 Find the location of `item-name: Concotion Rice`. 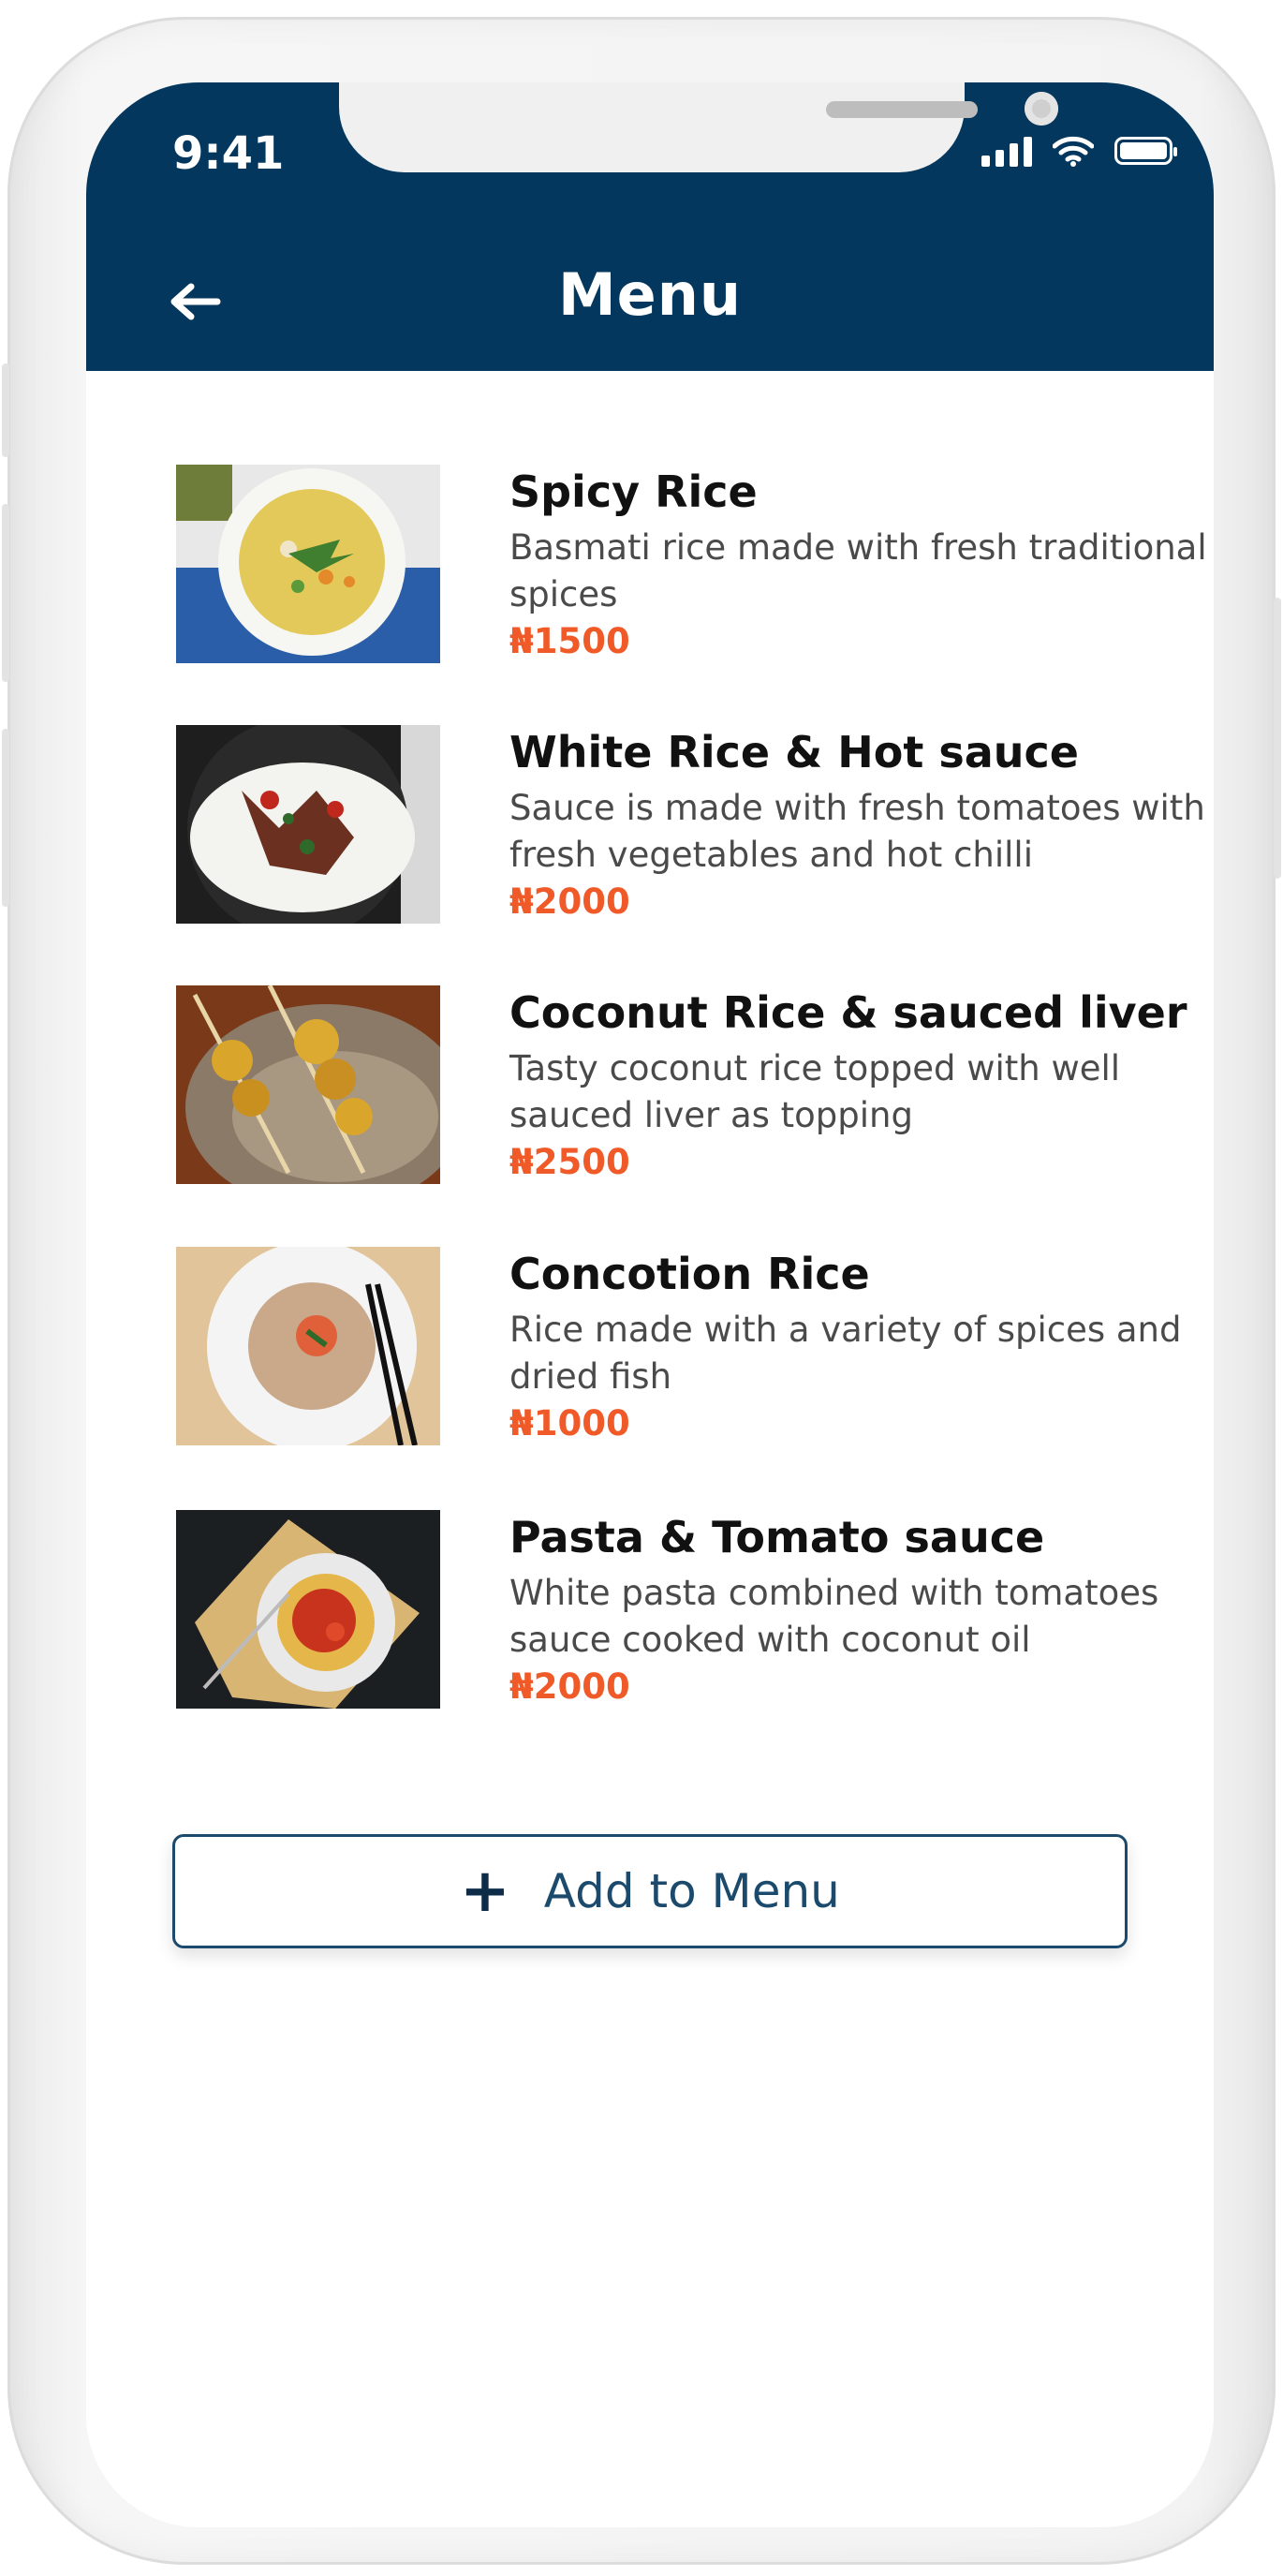

item-name: Concotion Rice is located at coordinates (689, 1274).